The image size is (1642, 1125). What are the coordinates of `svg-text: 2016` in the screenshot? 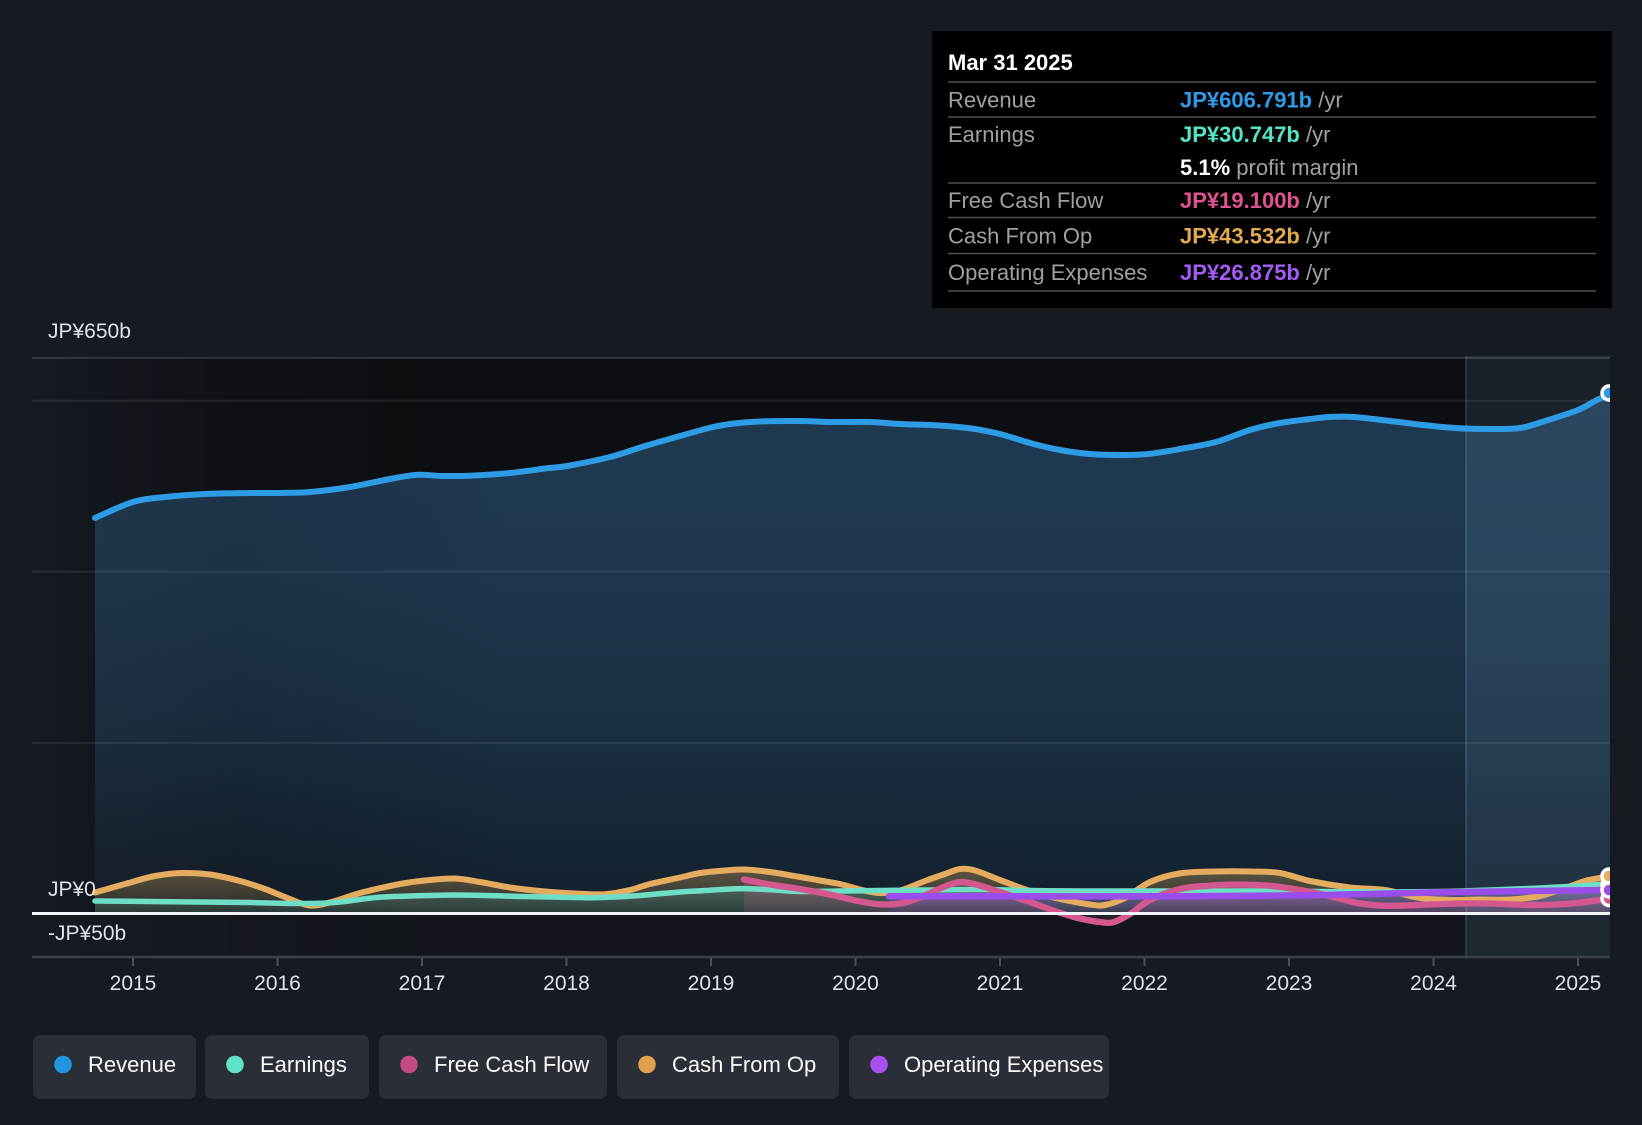 It's located at (277, 983).